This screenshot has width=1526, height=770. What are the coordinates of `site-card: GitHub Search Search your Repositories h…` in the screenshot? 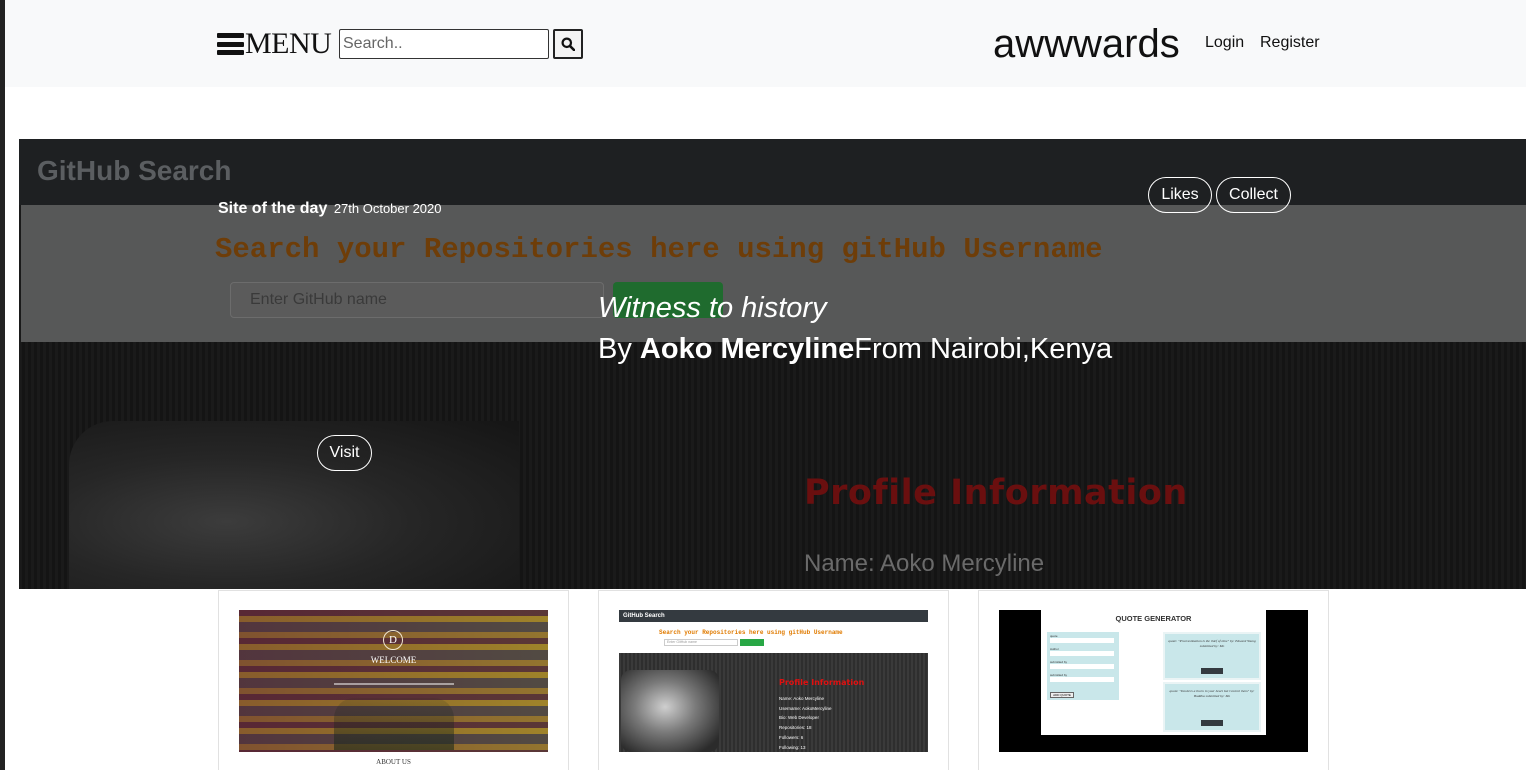 It's located at (773, 680).